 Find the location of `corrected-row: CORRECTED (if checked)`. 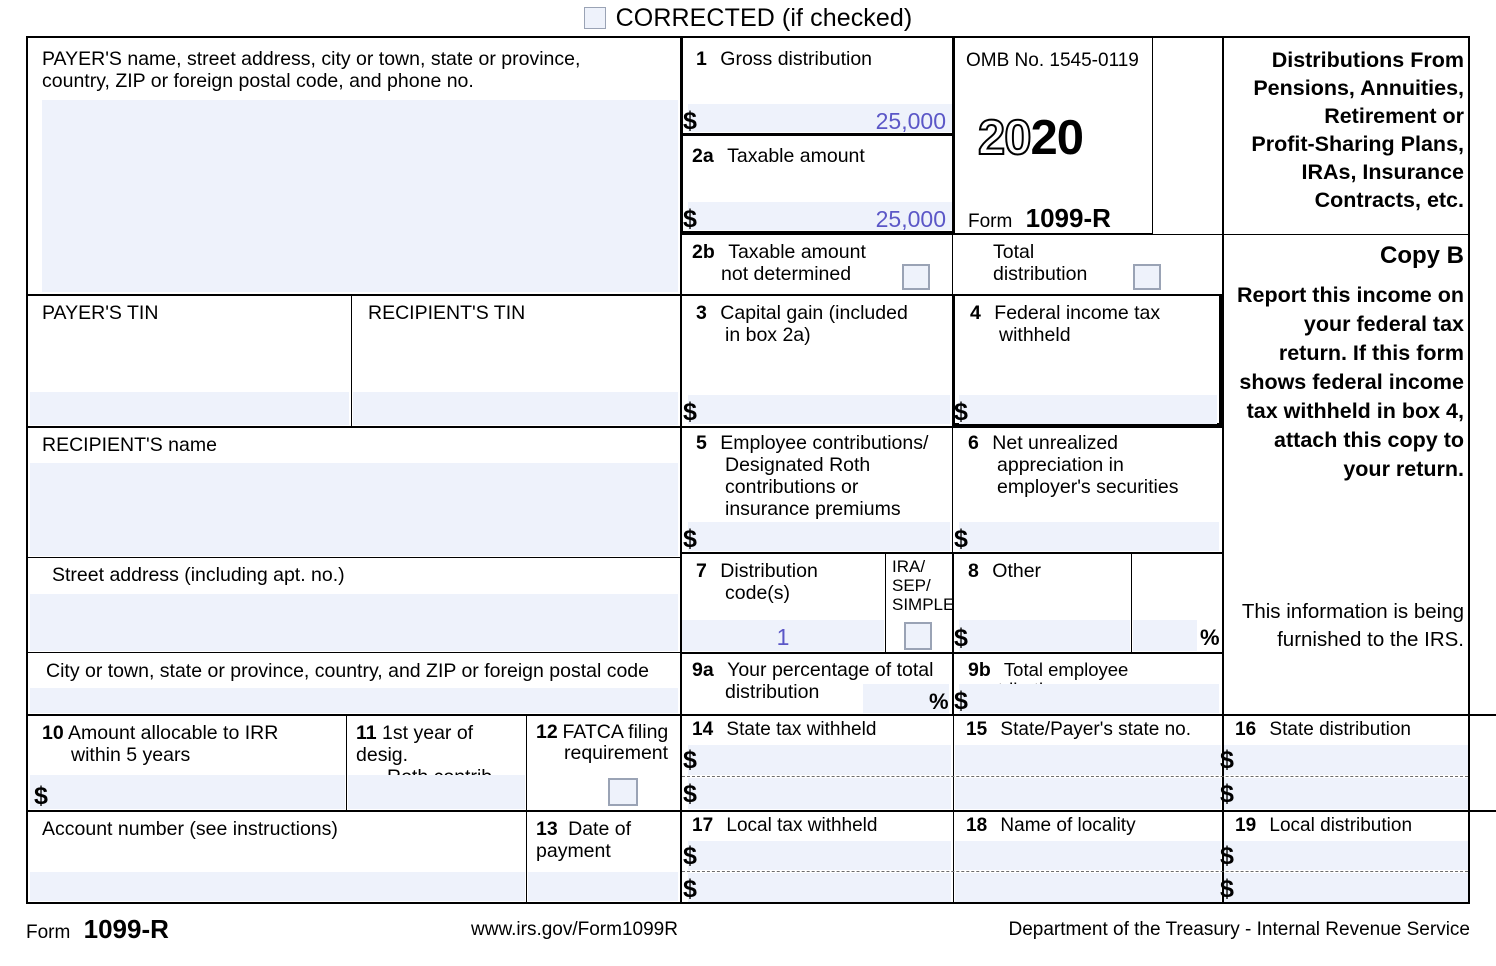

corrected-row: CORRECTED (if checked) is located at coordinates (748, 18).